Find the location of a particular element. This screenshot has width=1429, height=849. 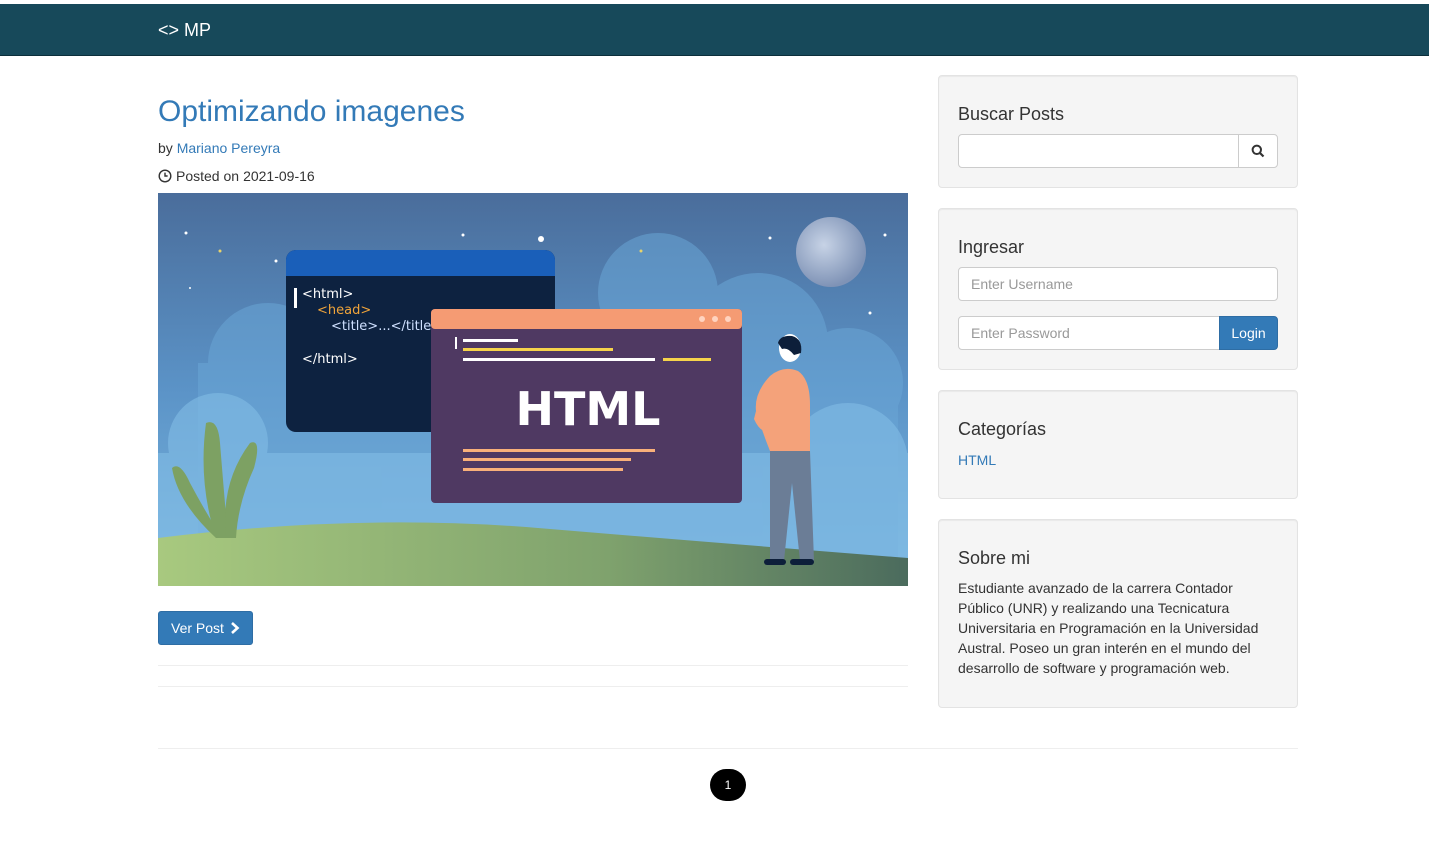

posted-prefix: Posted on is located at coordinates (208, 176).